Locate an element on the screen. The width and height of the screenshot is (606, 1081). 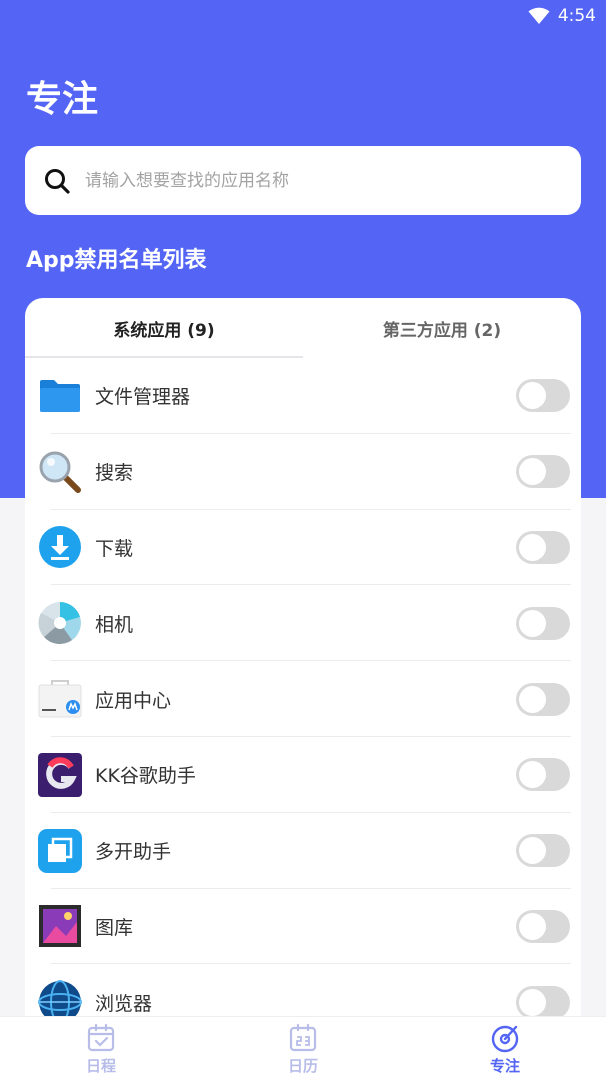
camera-icon is located at coordinates (59, 623).